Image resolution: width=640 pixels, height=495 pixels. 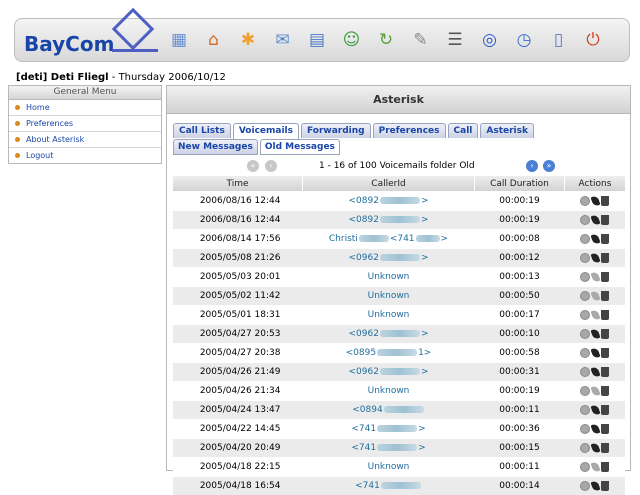 What do you see at coordinates (215, 147) in the screenshot?
I see `subtab-new-messages: New Messages` at bounding box center [215, 147].